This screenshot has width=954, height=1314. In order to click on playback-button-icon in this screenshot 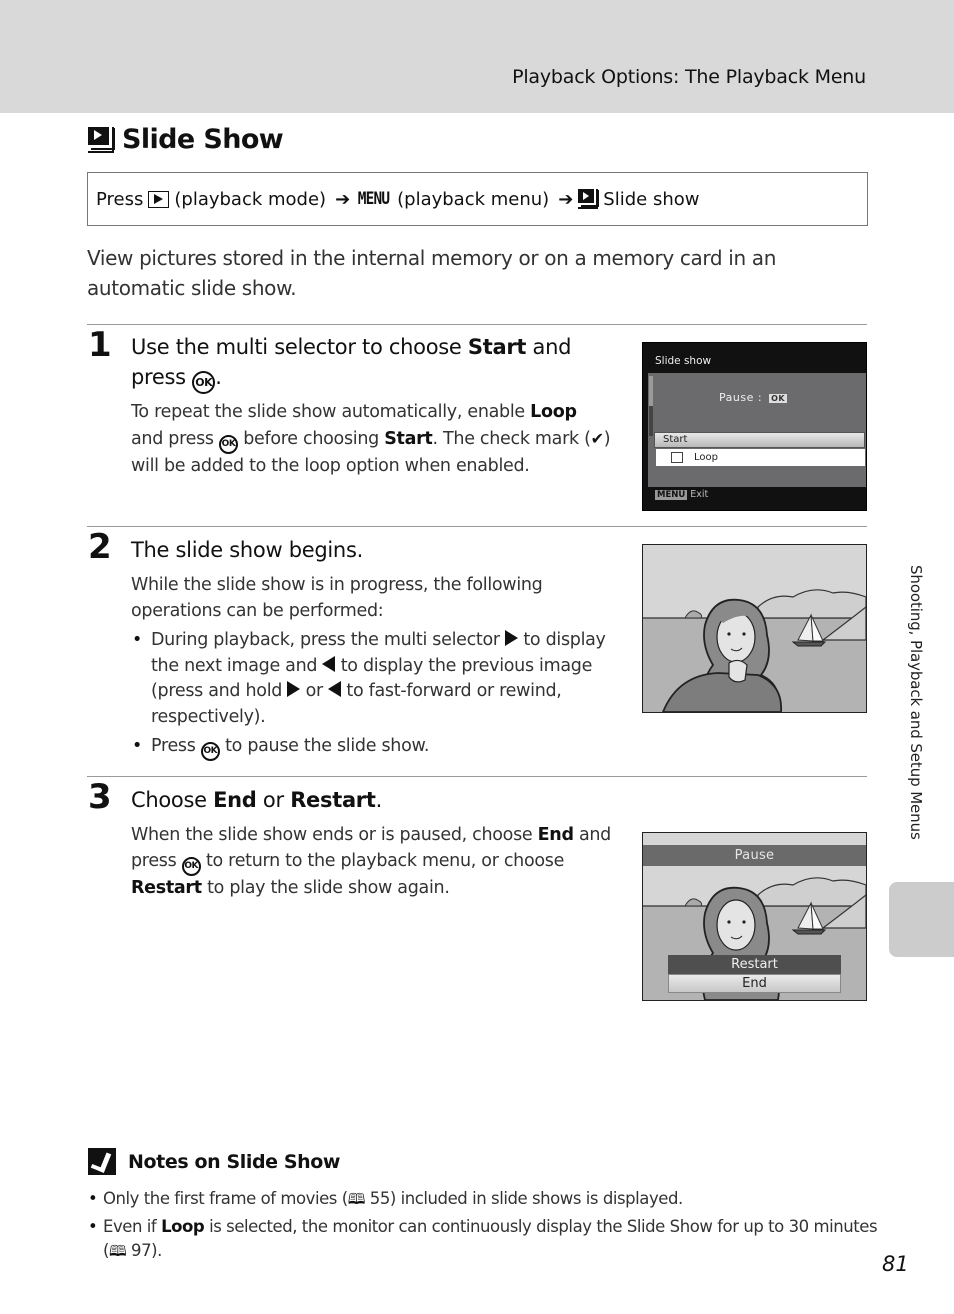, I will do `click(159, 199)`.